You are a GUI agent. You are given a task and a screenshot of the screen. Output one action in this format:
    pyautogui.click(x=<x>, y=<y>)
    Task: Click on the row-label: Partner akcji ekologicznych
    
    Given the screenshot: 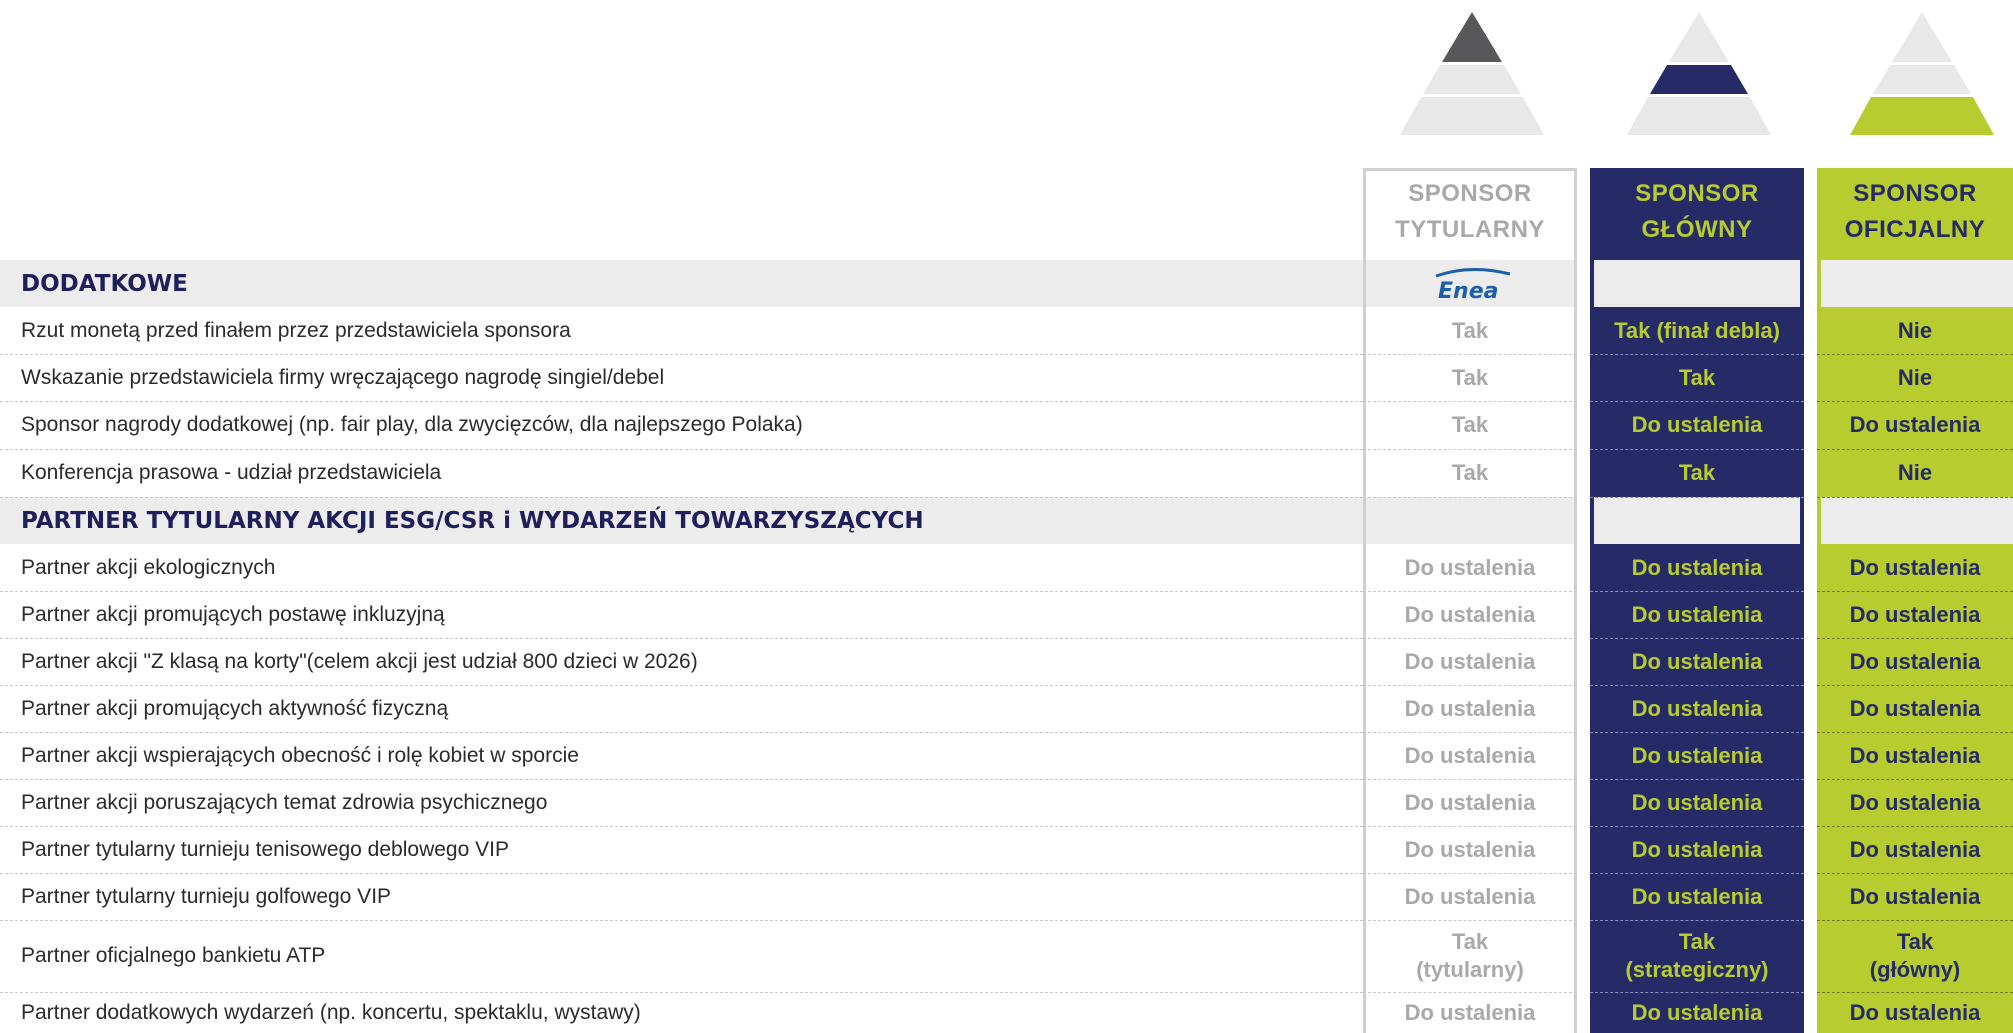 What is the action you would take?
    pyautogui.click(x=148, y=567)
    